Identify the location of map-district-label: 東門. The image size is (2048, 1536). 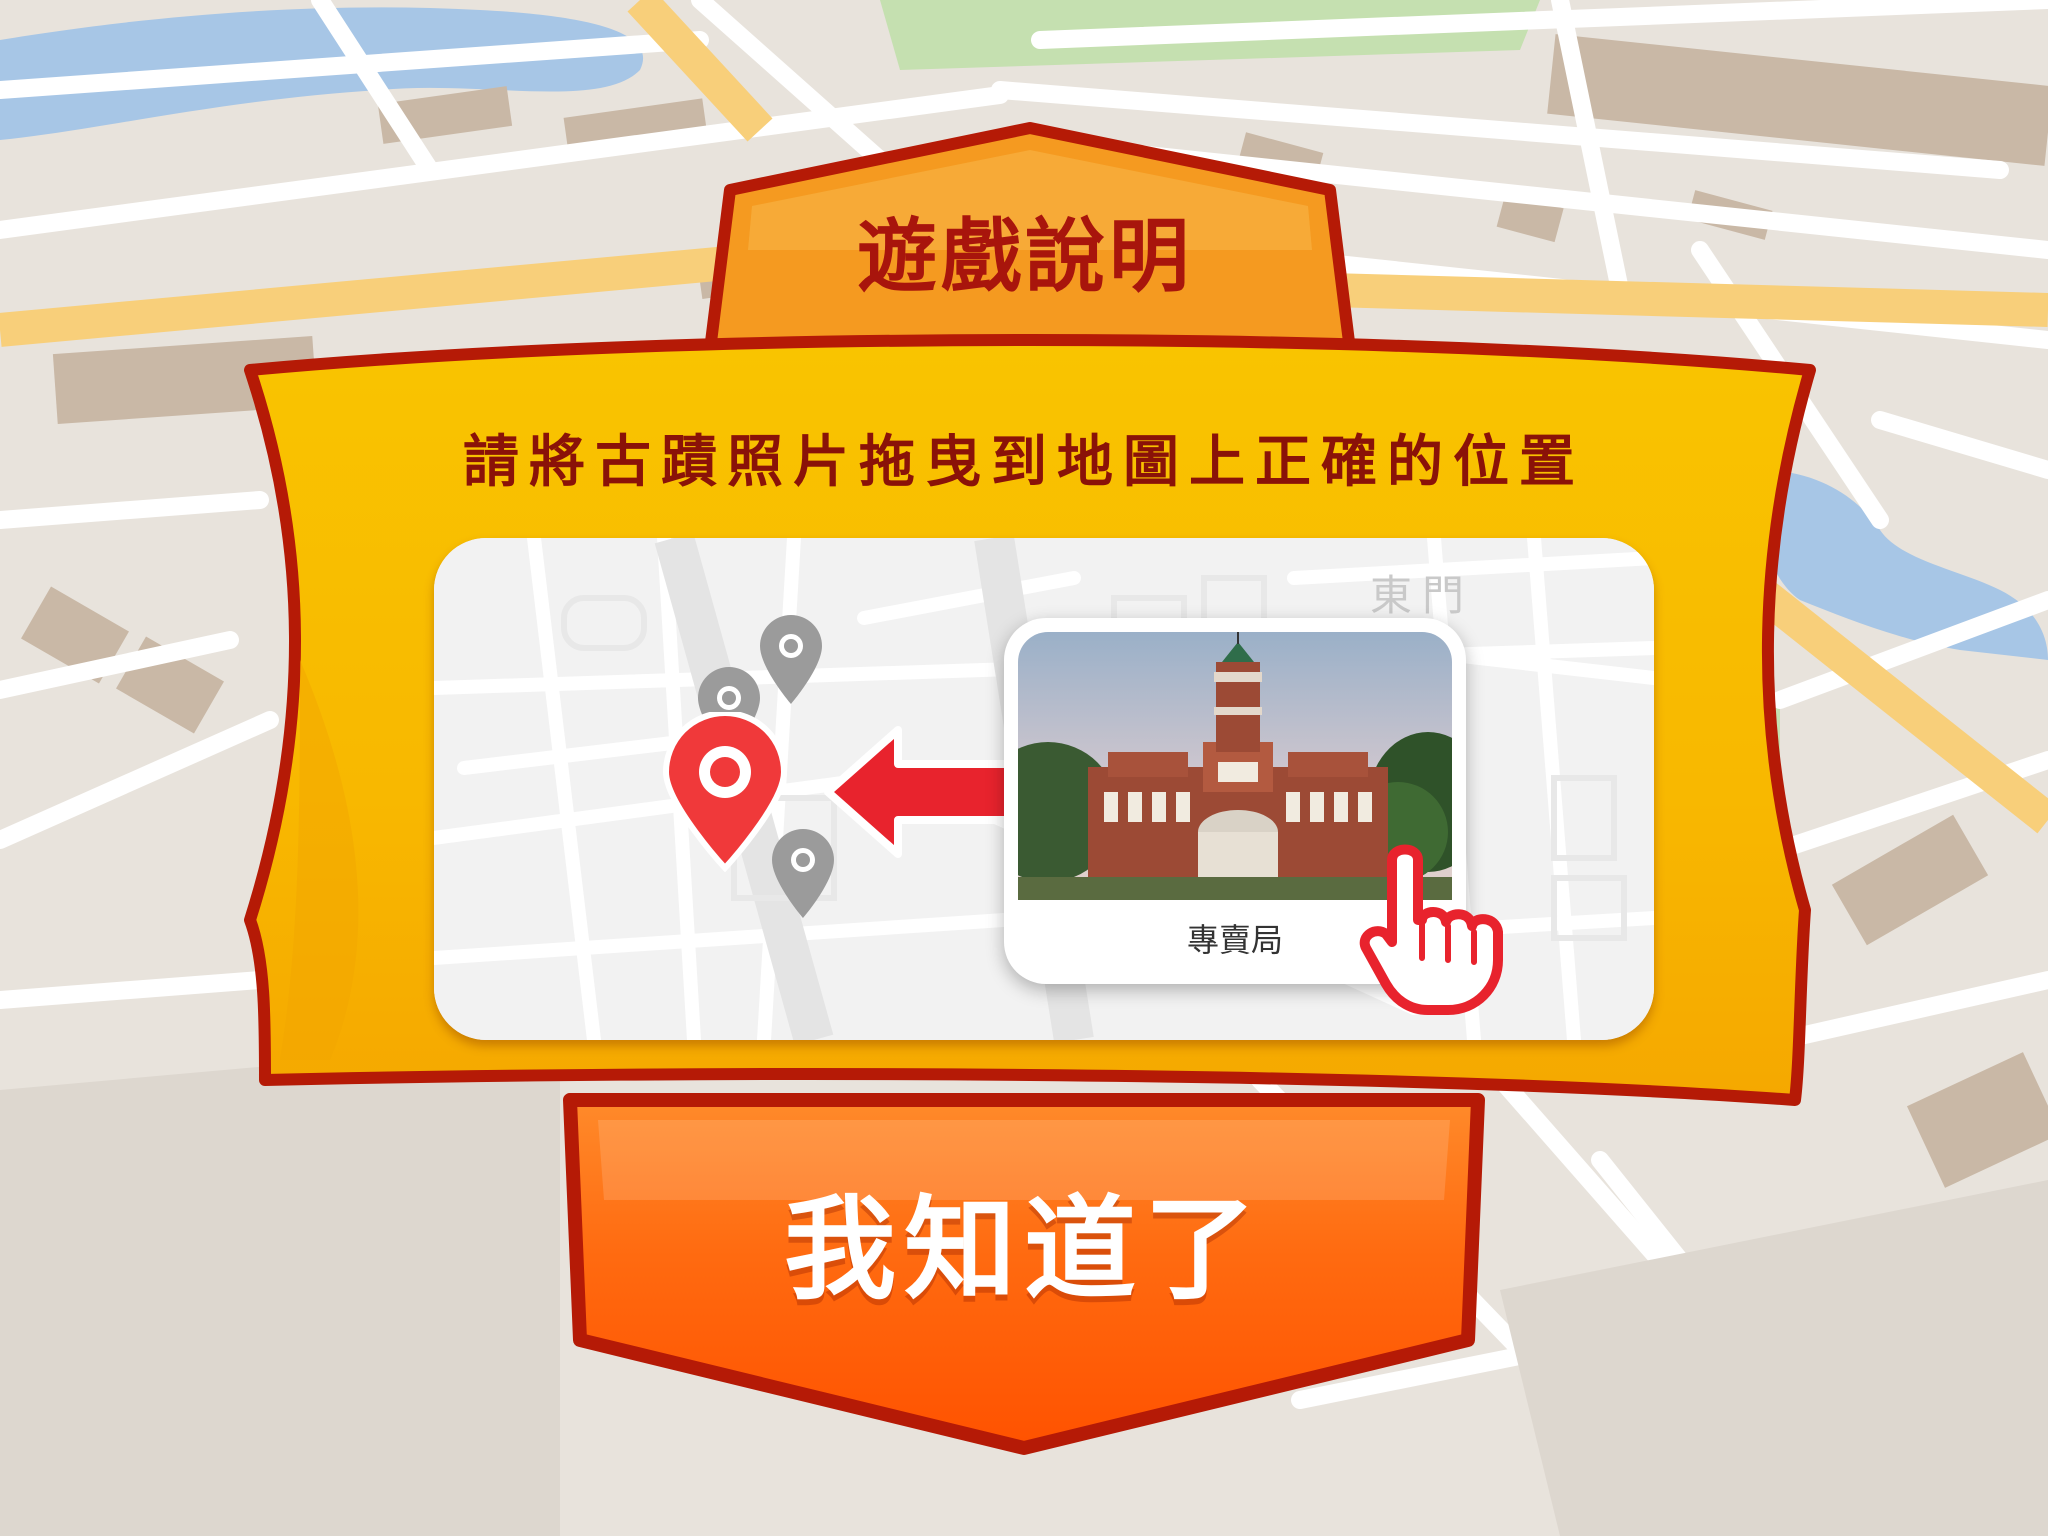
(1422, 595).